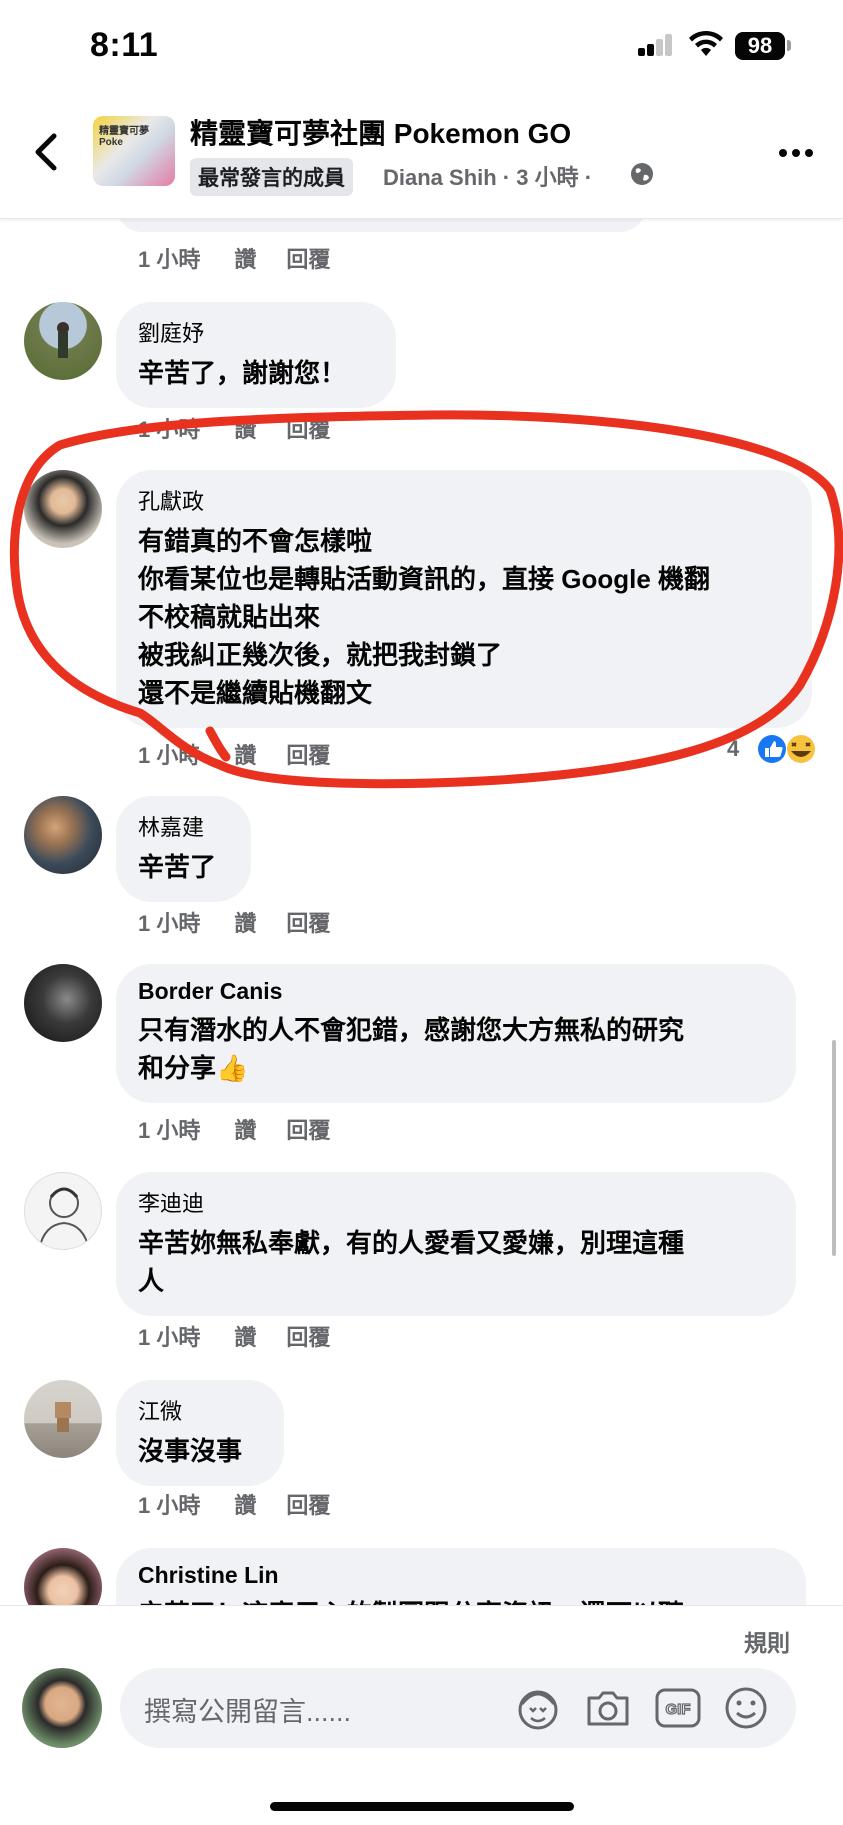 Image resolution: width=843 pixels, height=1825 pixels. What do you see at coordinates (62, 1708) in the screenshot?
I see `my-avatar` at bounding box center [62, 1708].